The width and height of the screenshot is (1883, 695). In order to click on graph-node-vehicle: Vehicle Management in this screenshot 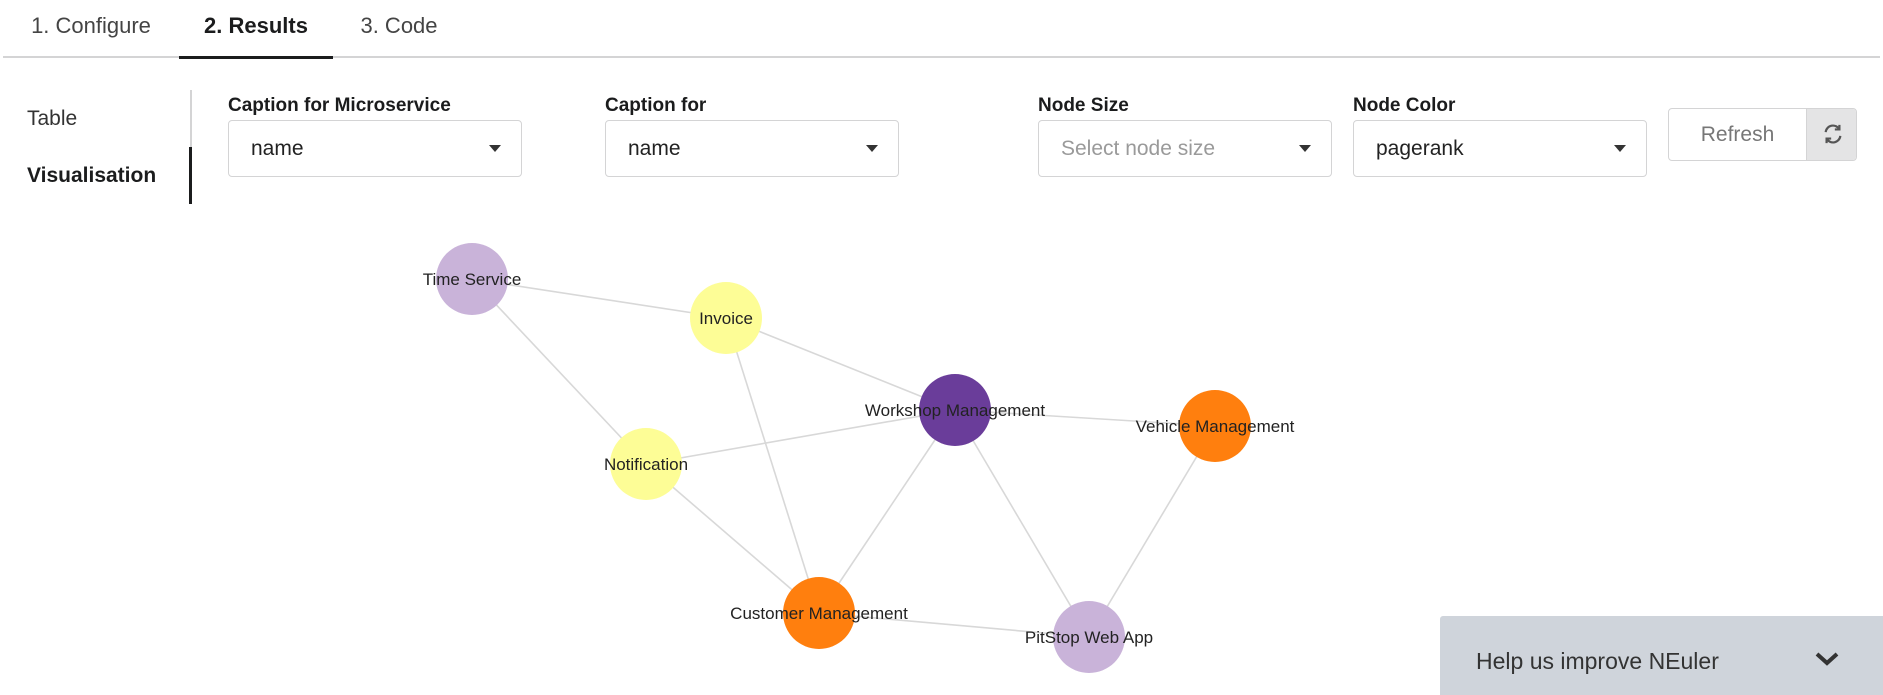, I will do `click(1215, 426)`.